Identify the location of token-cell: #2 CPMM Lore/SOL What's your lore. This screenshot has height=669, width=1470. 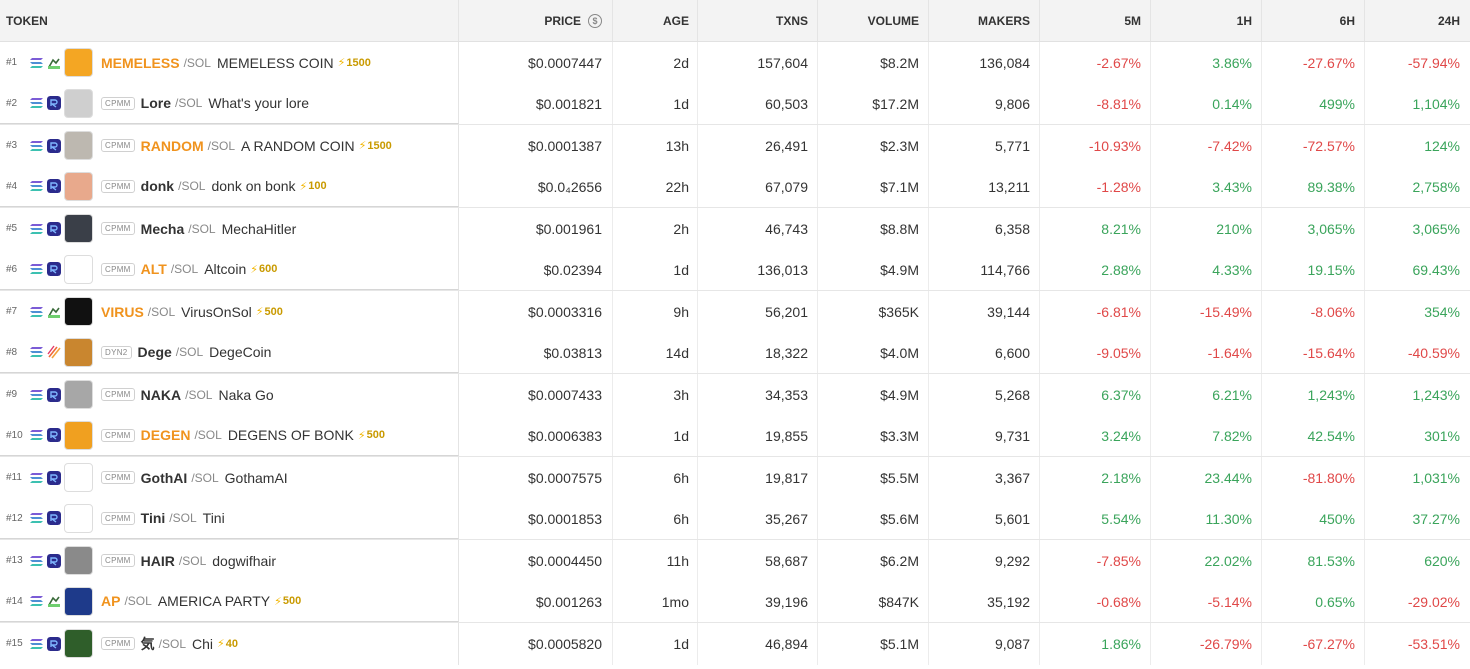
(229, 103).